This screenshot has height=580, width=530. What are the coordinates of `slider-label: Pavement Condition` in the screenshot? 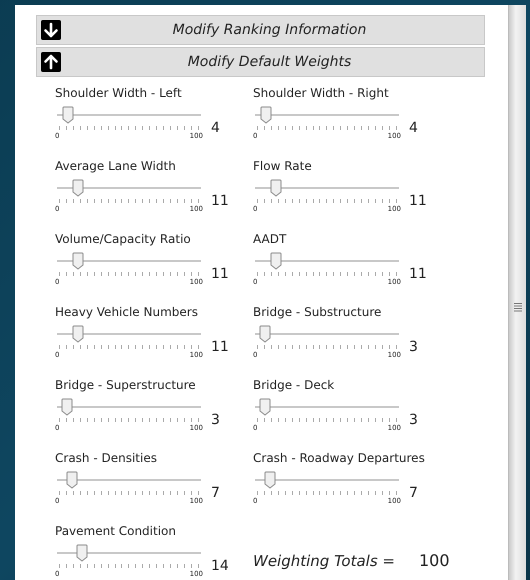 It's located at (115, 531).